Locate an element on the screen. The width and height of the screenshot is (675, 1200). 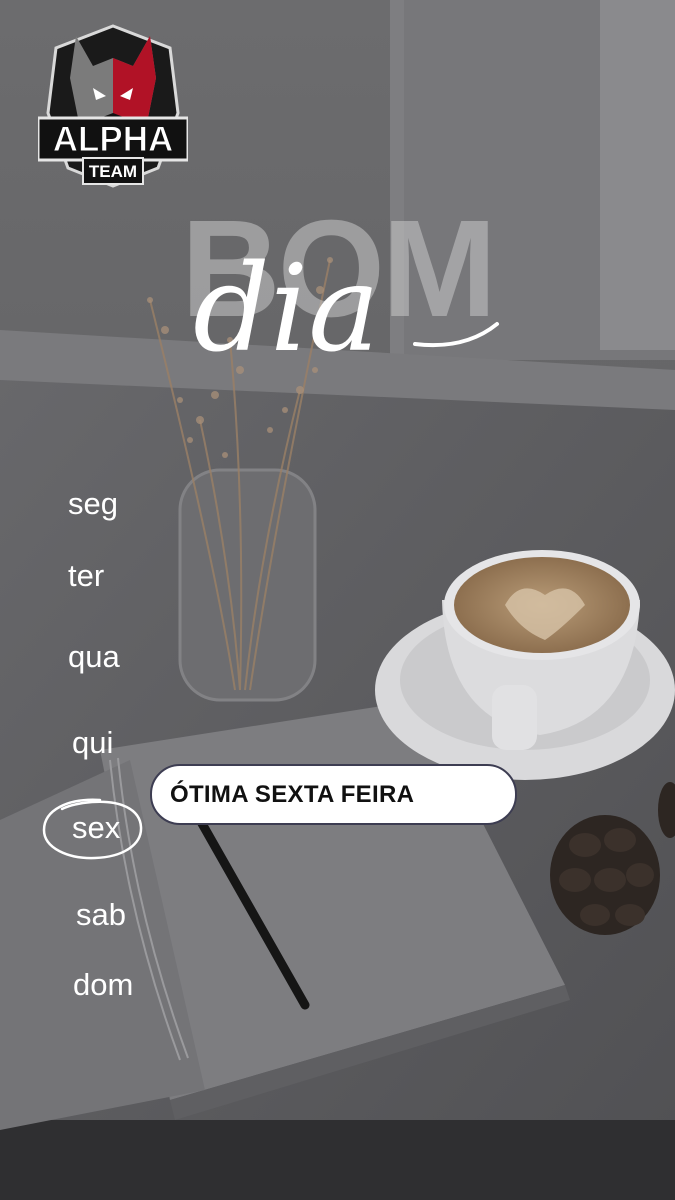
headline-dia-text: dia is located at coordinates (286, 306).